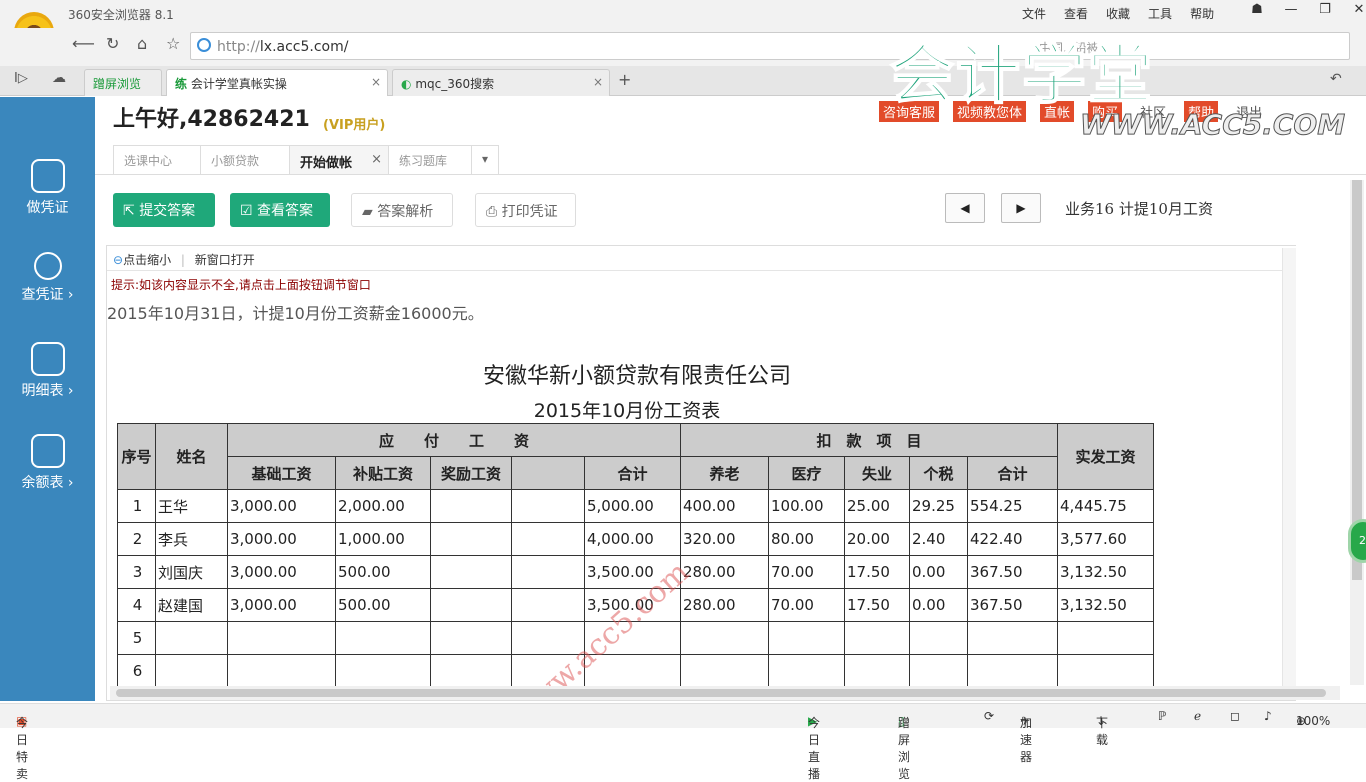 This screenshot has height=782, width=1366. What do you see at coordinates (191, 572) in the screenshot?
I see `table-cell: 刘国庆` at bounding box center [191, 572].